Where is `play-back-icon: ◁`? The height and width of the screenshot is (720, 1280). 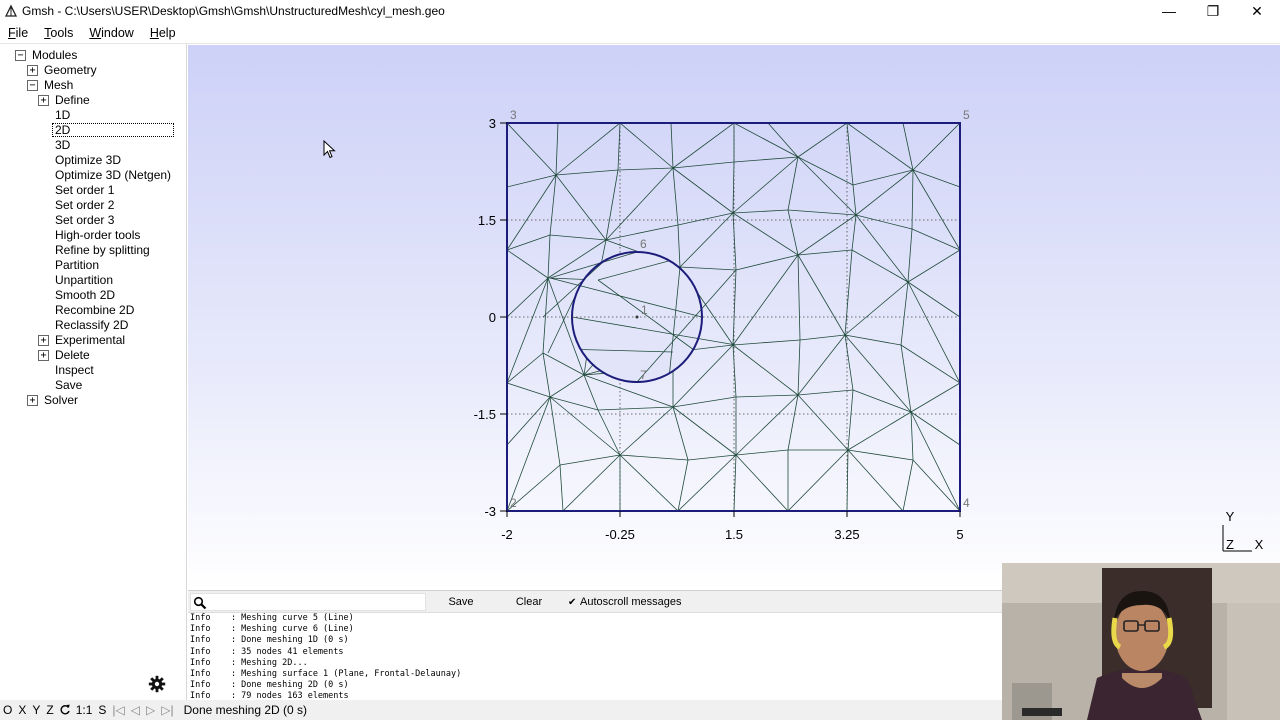 play-back-icon: ◁ is located at coordinates (135, 710).